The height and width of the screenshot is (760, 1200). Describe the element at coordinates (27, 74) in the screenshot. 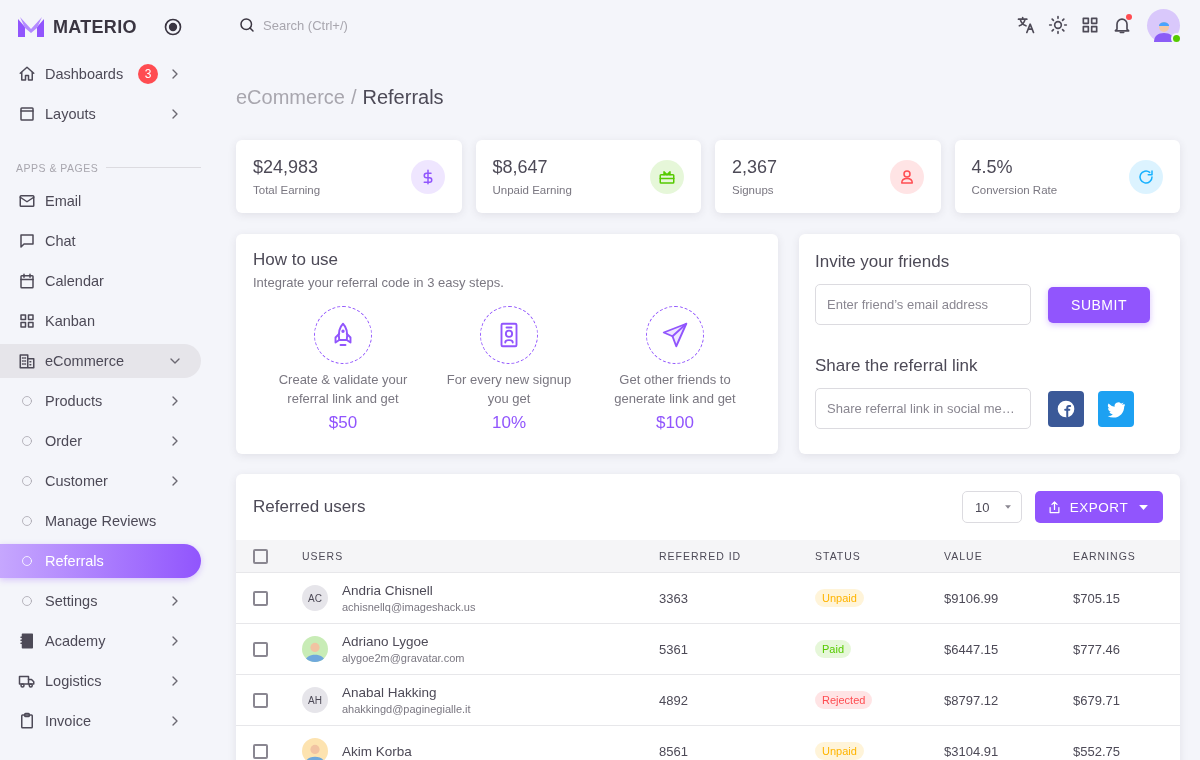

I see `home-icon` at that location.